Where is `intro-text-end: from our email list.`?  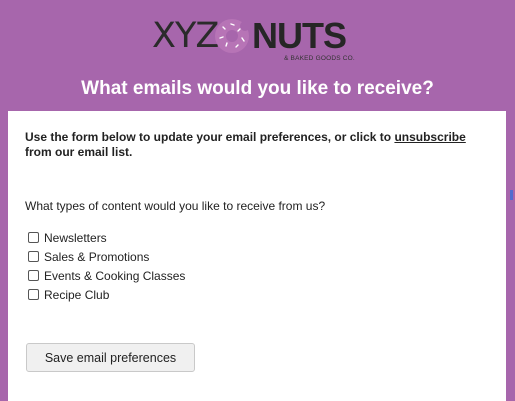
intro-text-end: from our email list. is located at coordinates (79, 152).